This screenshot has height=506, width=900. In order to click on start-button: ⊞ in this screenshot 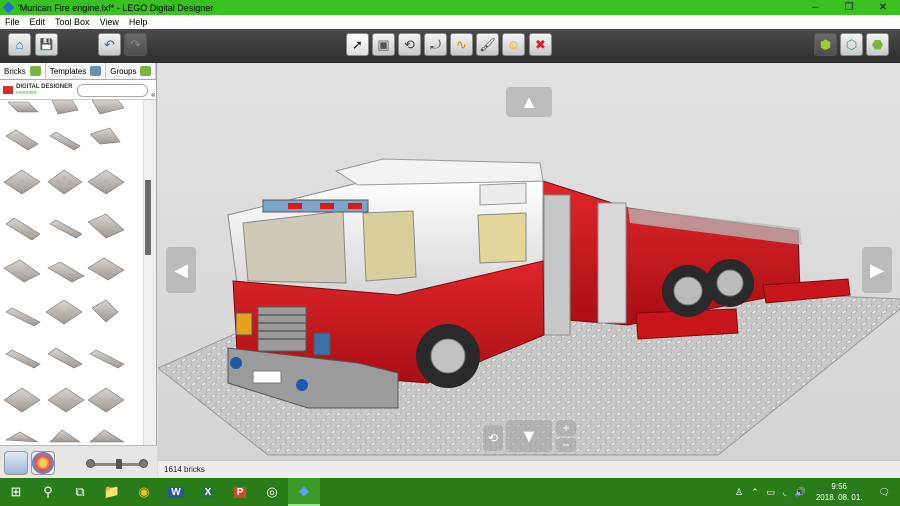, I will do `click(16, 492)`.